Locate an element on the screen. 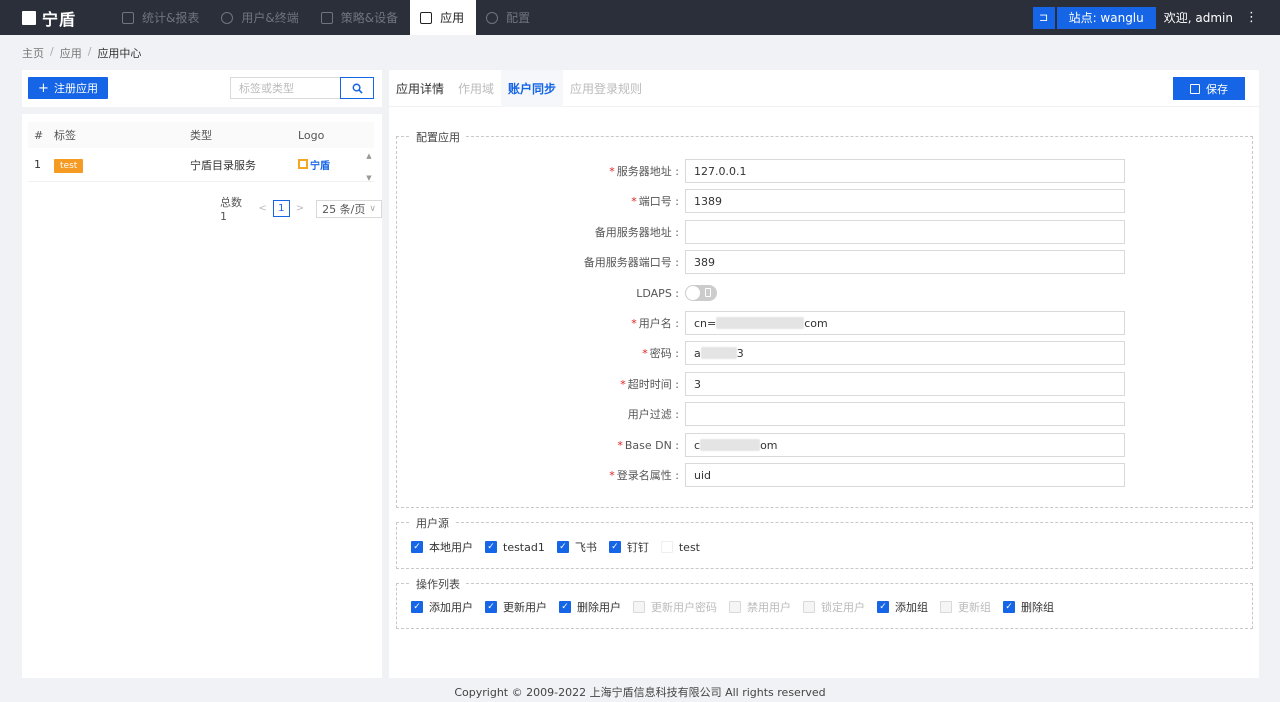 Image resolution: width=1280 pixels, height=702 pixels. op-update-user-checkbox: ✓ 更新用户 is located at coordinates (516, 607).